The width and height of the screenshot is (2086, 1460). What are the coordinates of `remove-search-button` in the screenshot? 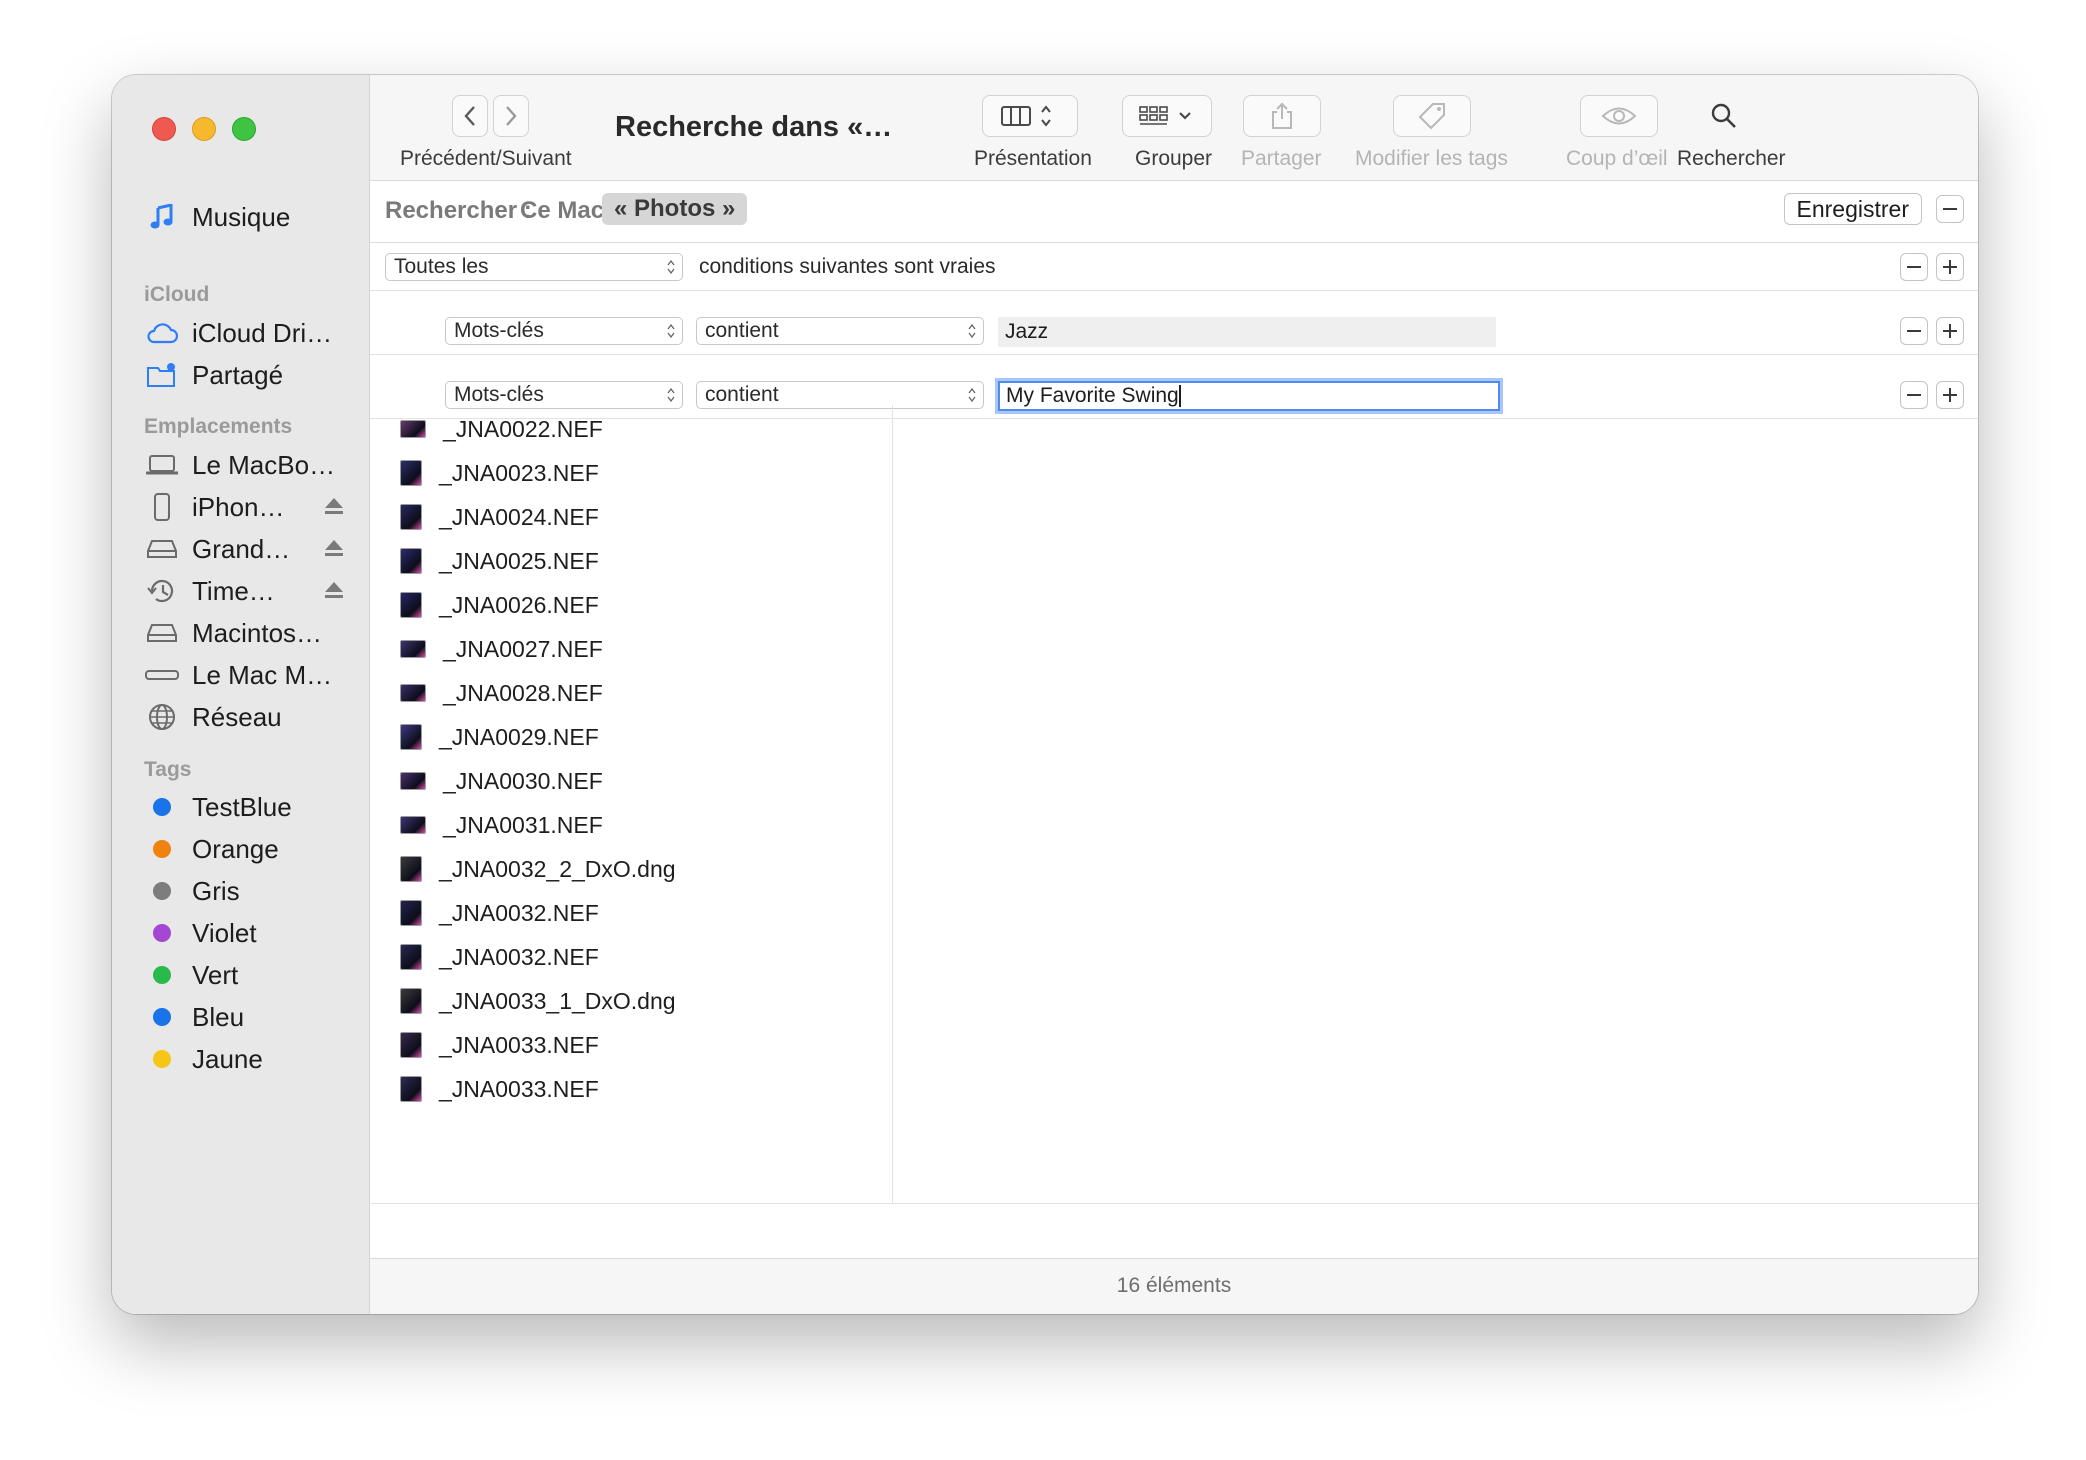 It's located at (1950, 209).